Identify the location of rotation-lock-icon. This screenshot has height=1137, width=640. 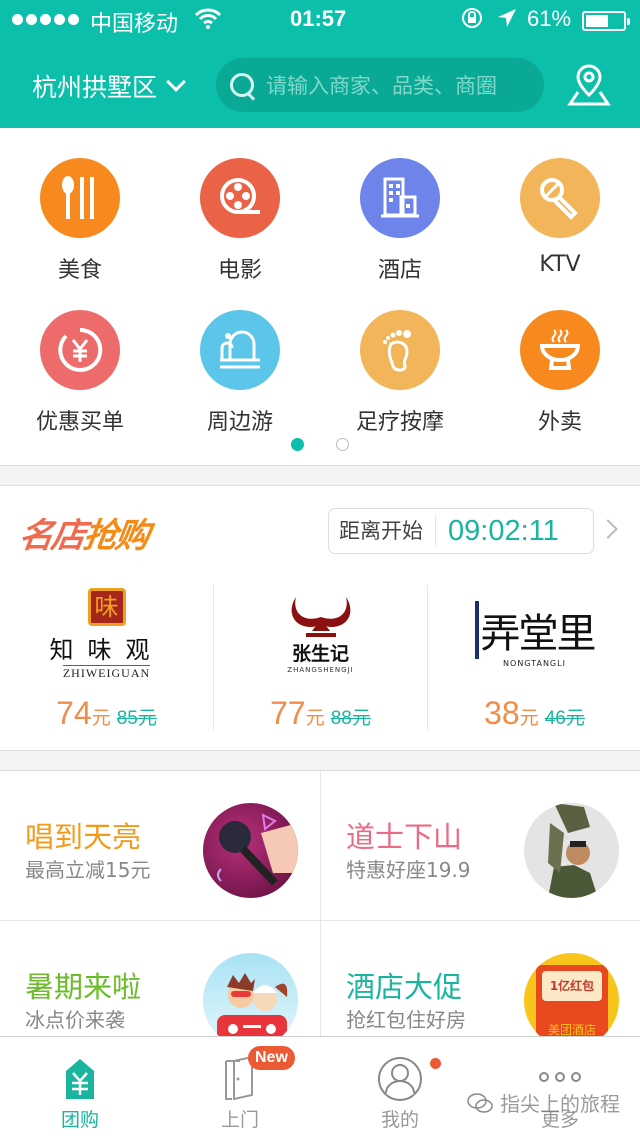
(472, 21).